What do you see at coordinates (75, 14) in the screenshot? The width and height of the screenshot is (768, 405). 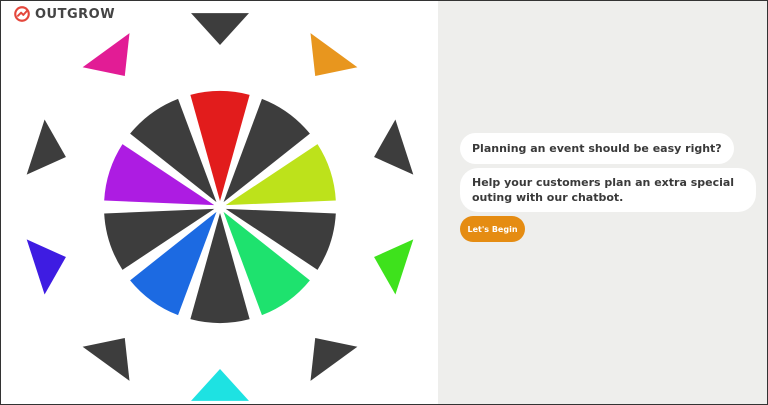 I see `brand-name: OUTGROW` at bounding box center [75, 14].